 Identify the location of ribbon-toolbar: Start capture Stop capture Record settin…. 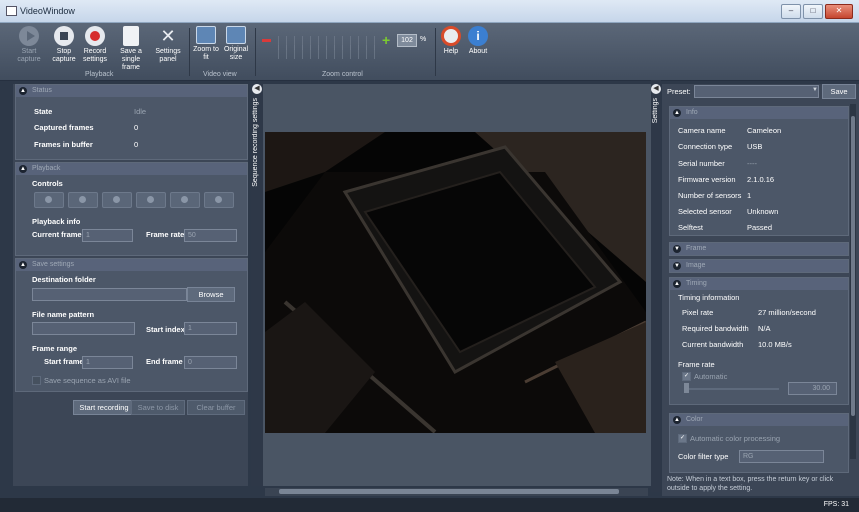
(429, 52).